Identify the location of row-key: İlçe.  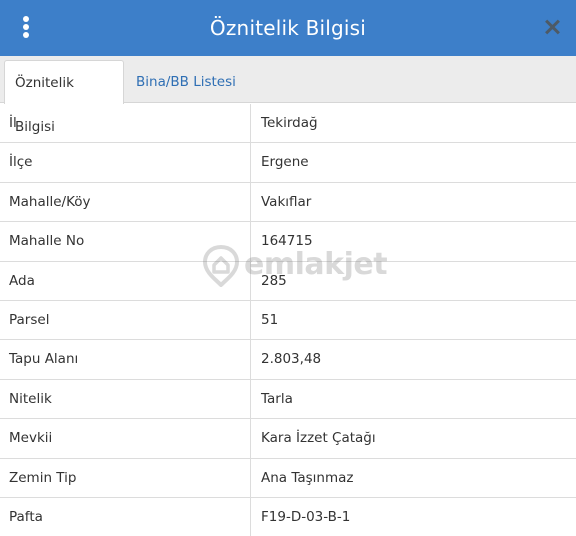
(125, 162).